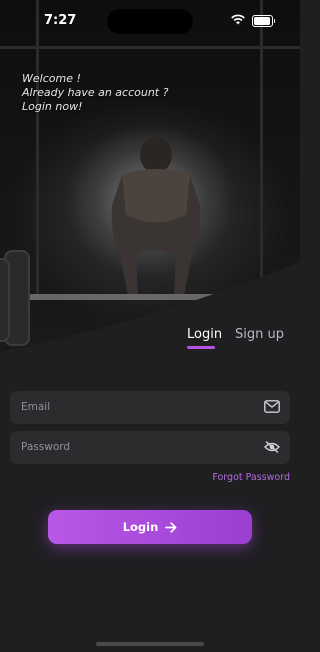 Image resolution: width=320 pixels, height=652 pixels. Describe the element at coordinates (60, 20) in the screenshot. I see `status-time: 7:27` at that location.